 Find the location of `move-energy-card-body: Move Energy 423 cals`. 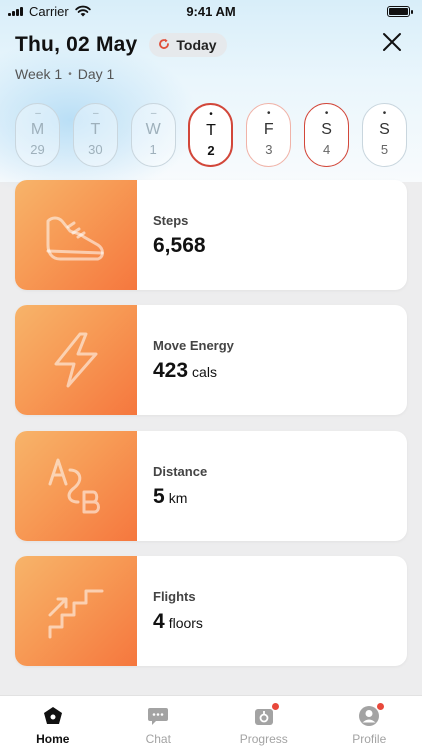

move-energy-card-body: Move Energy 423 cals is located at coordinates (185, 360).